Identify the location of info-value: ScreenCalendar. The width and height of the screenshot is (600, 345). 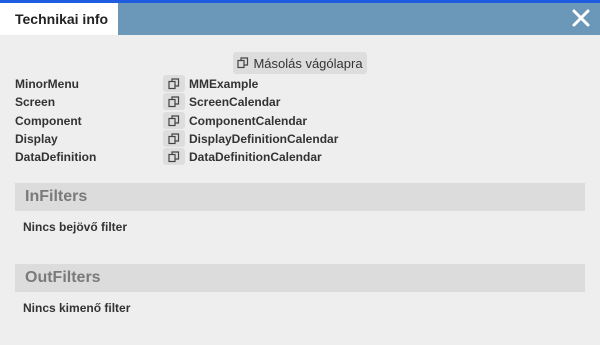
(235, 102).